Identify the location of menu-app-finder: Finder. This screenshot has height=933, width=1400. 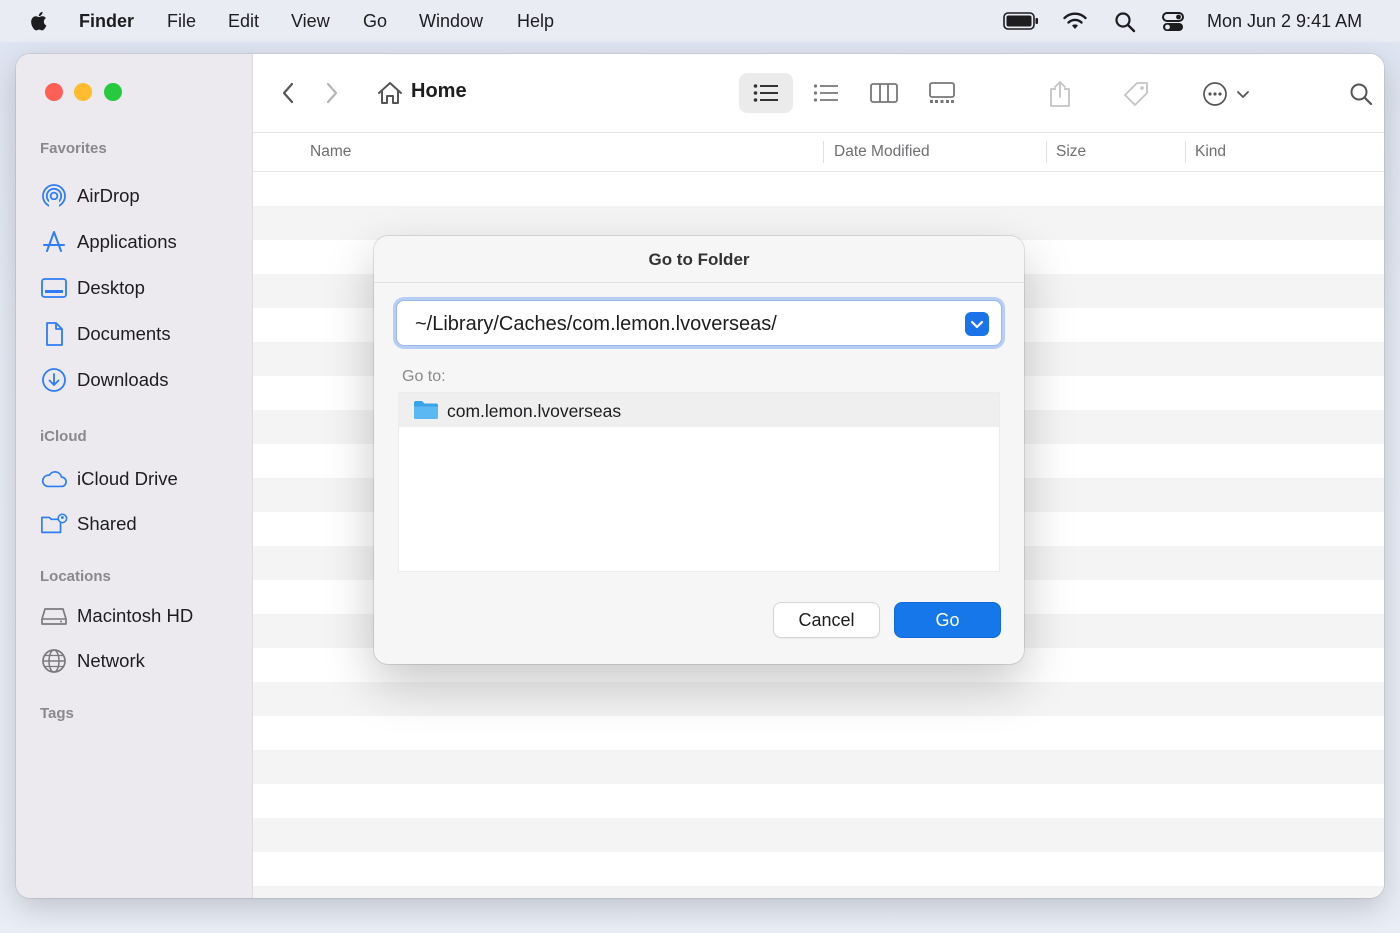
(106, 21).